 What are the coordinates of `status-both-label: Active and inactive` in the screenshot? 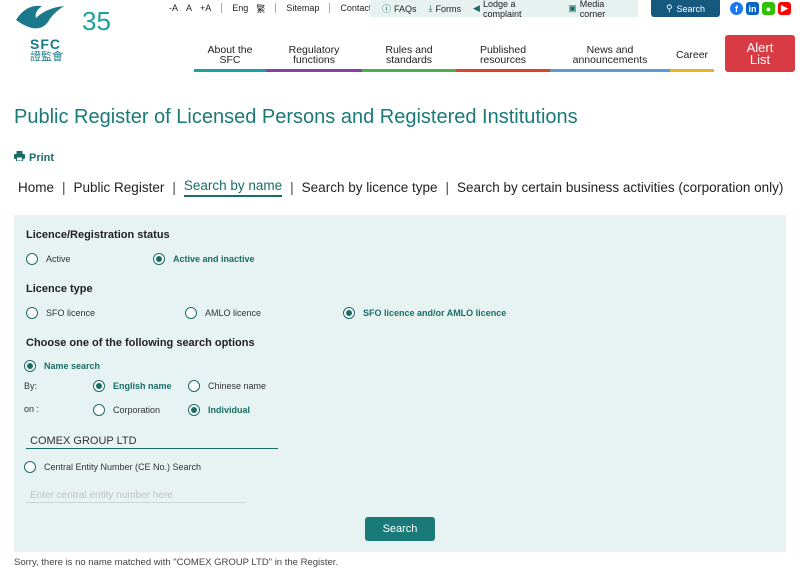 It's located at (214, 259).